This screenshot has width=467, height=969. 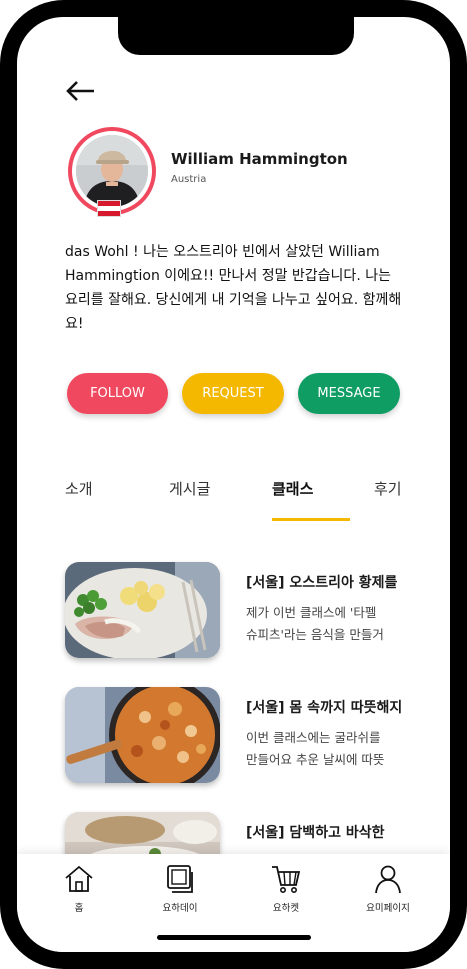 I want to click on class-title: [서울] 몸 속까지 따뜻해지, so click(x=324, y=708).